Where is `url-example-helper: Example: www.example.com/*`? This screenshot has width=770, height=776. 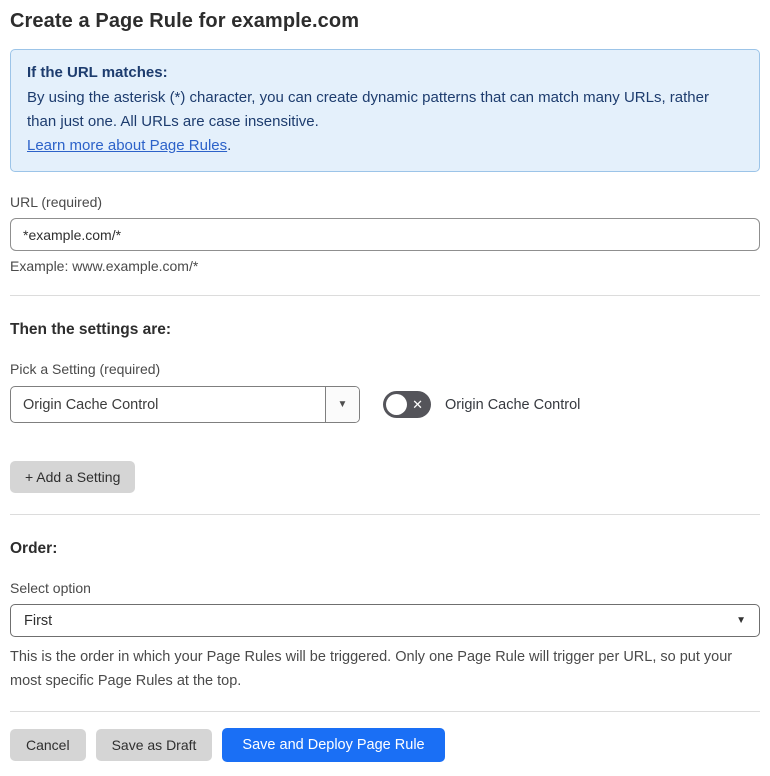 url-example-helper: Example: www.example.com/* is located at coordinates (104, 266).